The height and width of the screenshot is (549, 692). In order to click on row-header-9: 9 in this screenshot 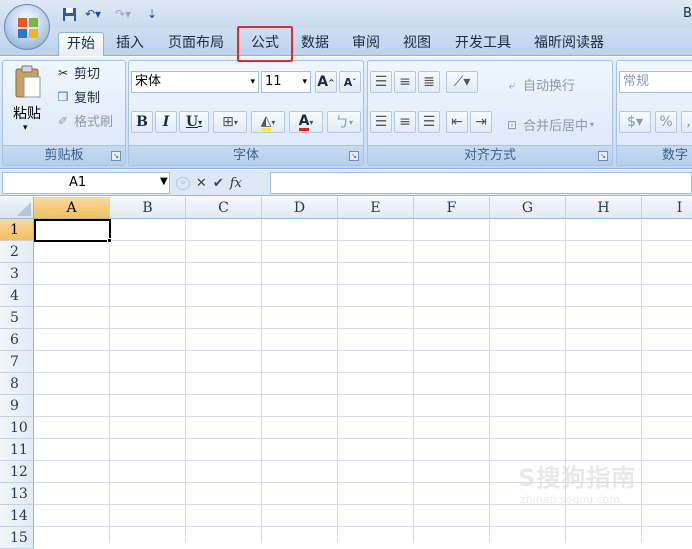, I will do `click(17, 406)`.